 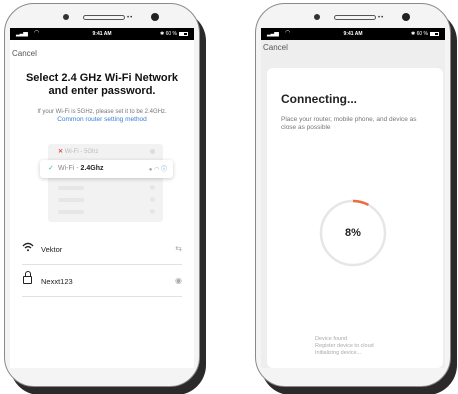 I want to click on step-register-cloud: Register device to cloud, so click(x=344, y=346).